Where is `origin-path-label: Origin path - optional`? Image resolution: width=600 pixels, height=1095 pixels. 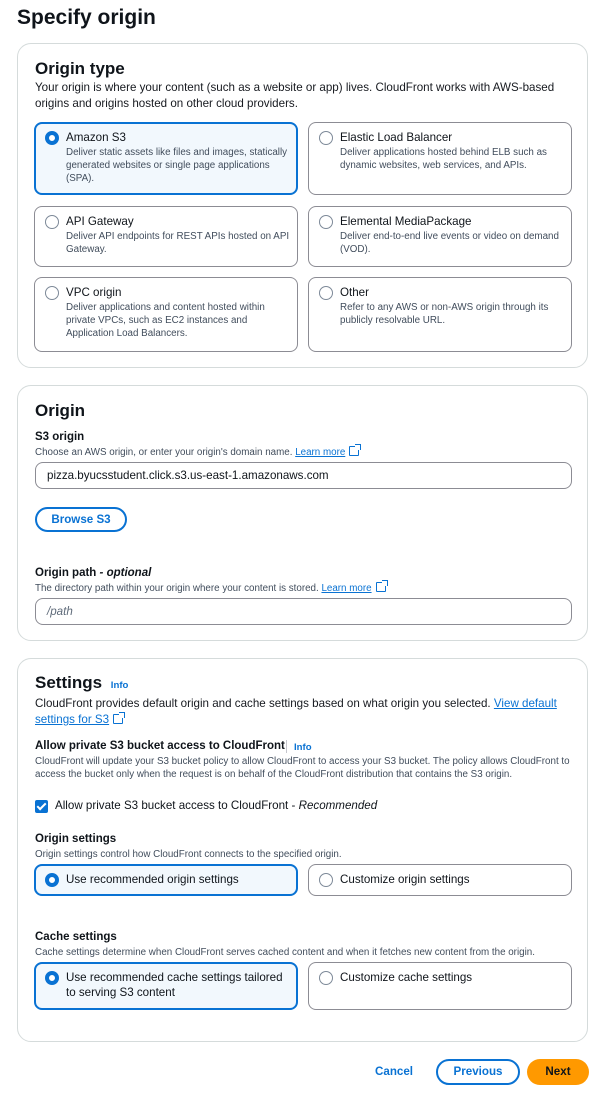 origin-path-label: Origin path - optional is located at coordinates (93, 573).